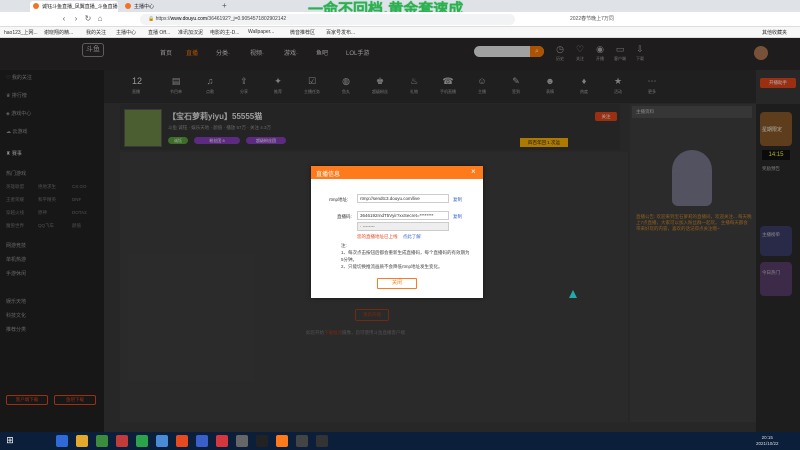 The height and width of the screenshot is (450, 800). What do you see at coordinates (142, 441) in the screenshot?
I see `wechat-icon` at bounding box center [142, 441].